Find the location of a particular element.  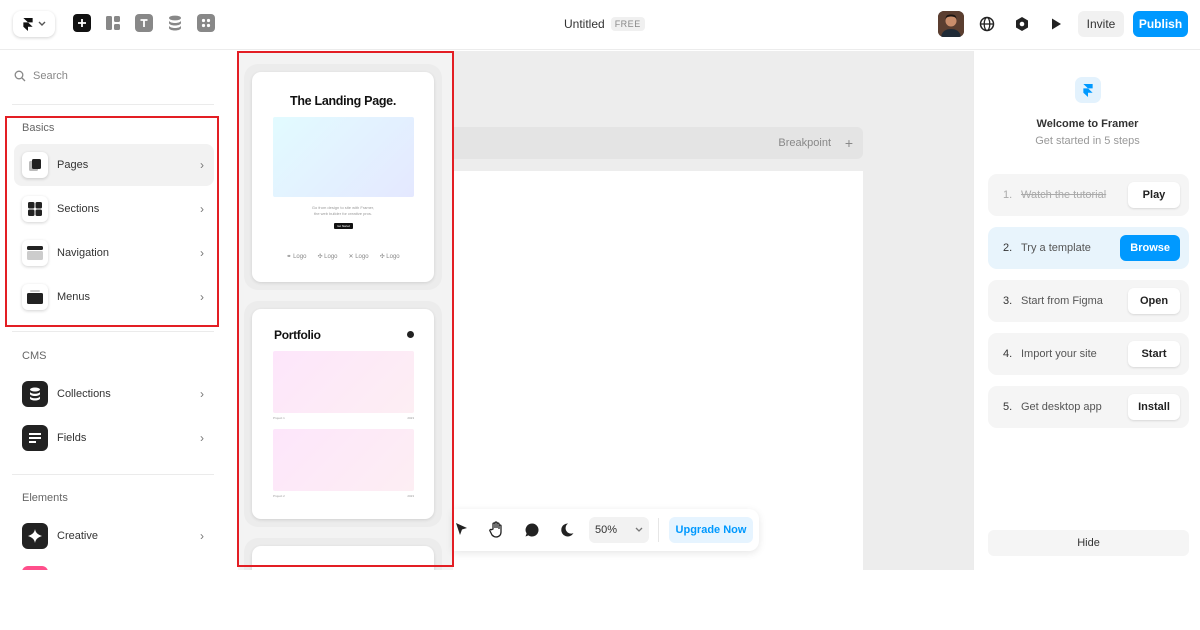

step-number: 5. is located at coordinates (1008, 407).